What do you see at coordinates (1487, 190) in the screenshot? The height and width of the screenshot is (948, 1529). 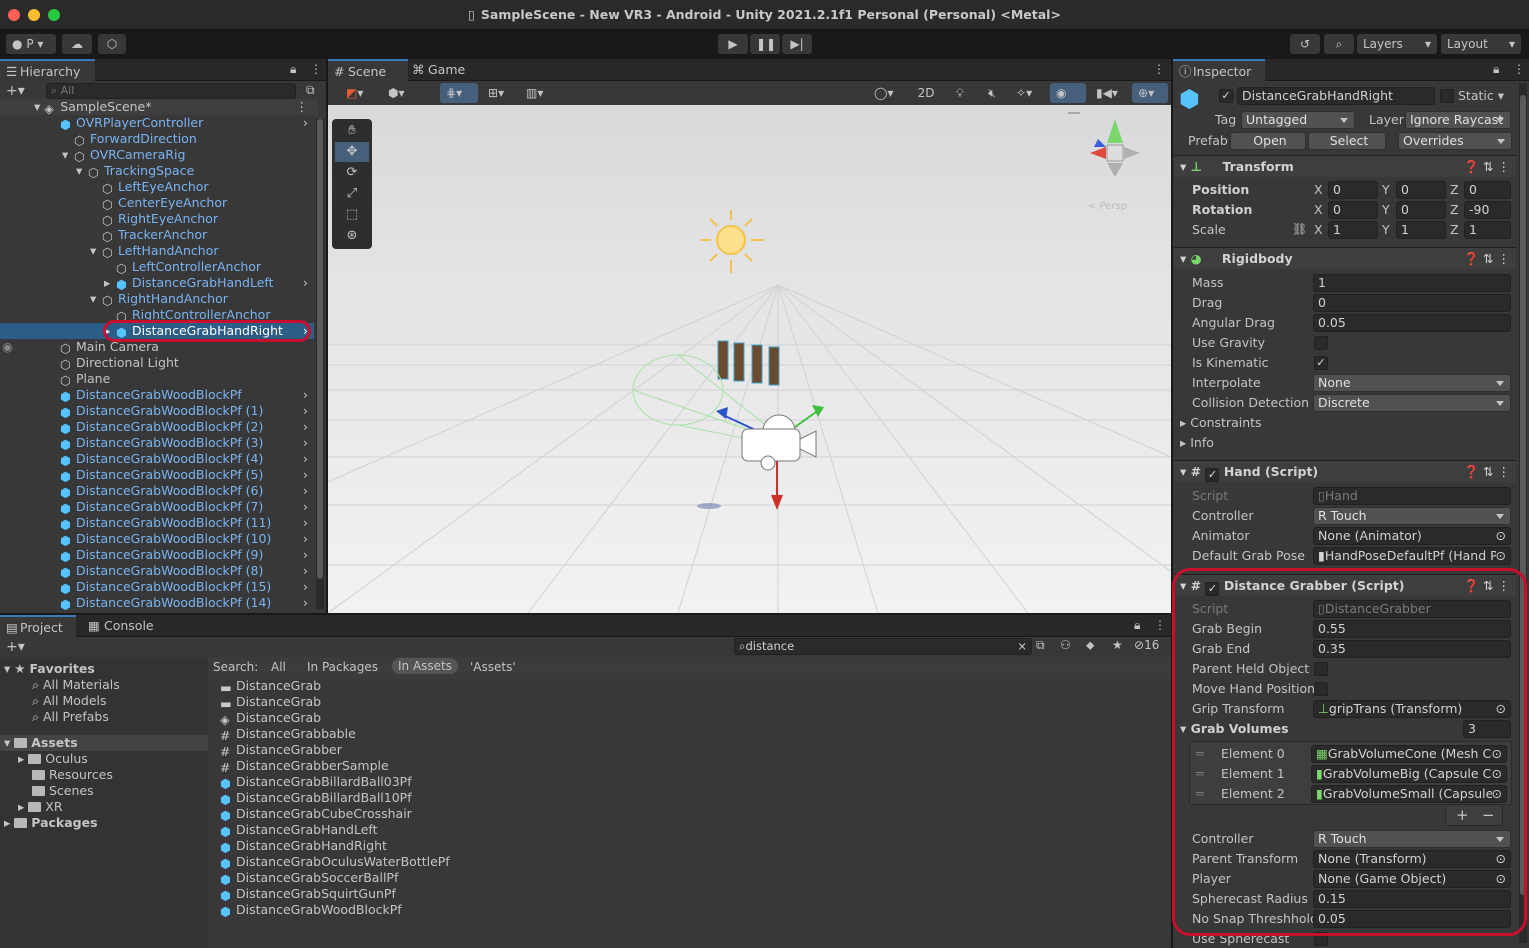 I see `position-z-field: 0` at bounding box center [1487, 190].